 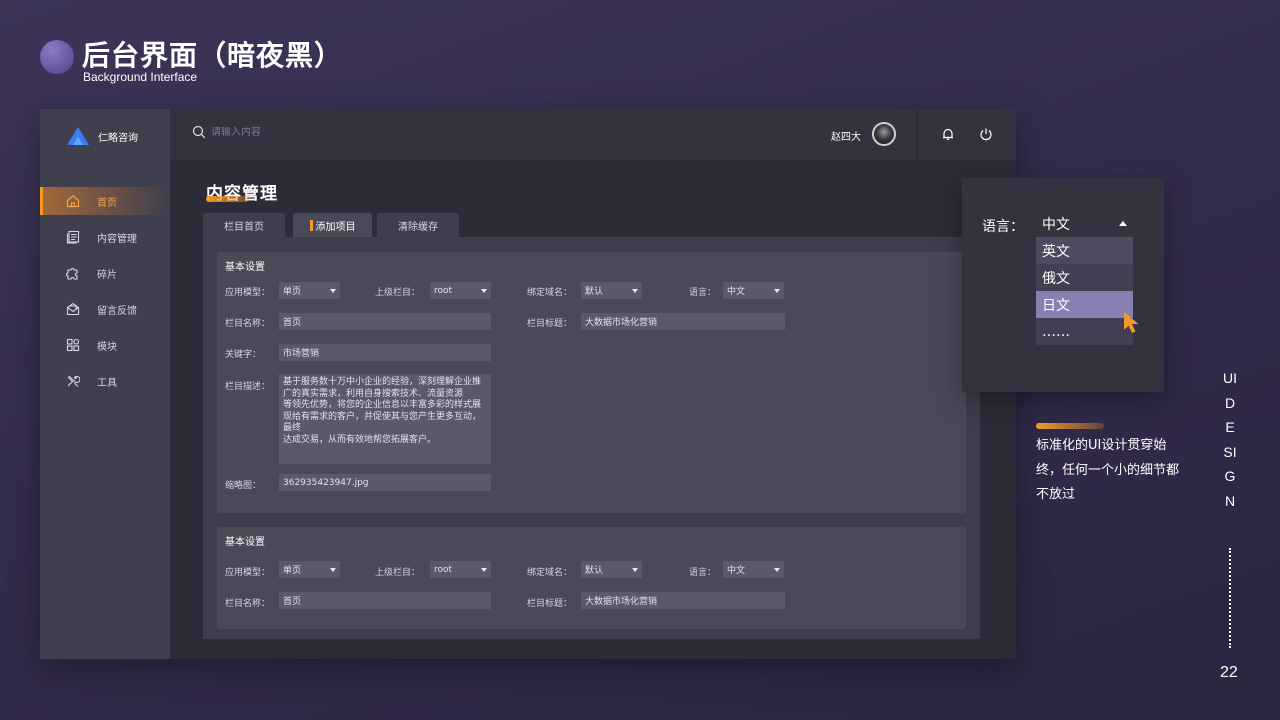 I want to click on title-dot, so click(x=57, y=57).